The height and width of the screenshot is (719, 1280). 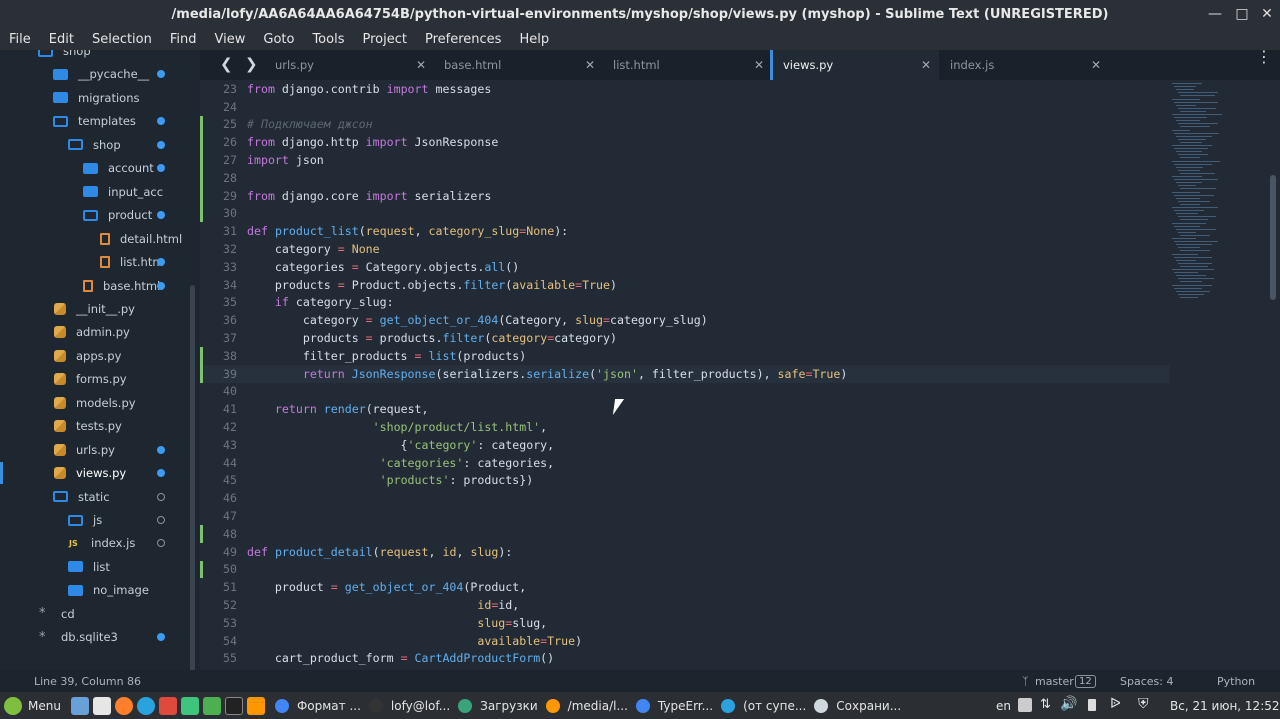 What do you see at coordinates (685, 409) in the screenshot?
I see `code-line: 41 return render(request,` at bounding box center [685, 409].